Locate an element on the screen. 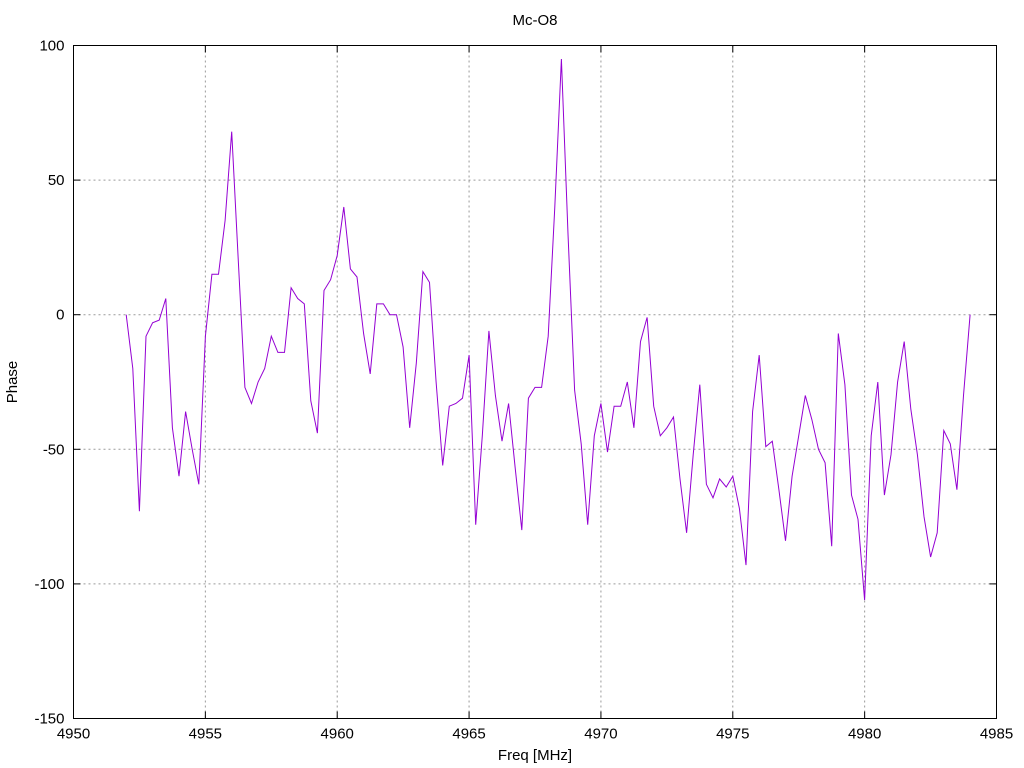 The height and width of the screenshot is (768, 1024). x-tick-label: 4970 is located at coordinates (600, 734).